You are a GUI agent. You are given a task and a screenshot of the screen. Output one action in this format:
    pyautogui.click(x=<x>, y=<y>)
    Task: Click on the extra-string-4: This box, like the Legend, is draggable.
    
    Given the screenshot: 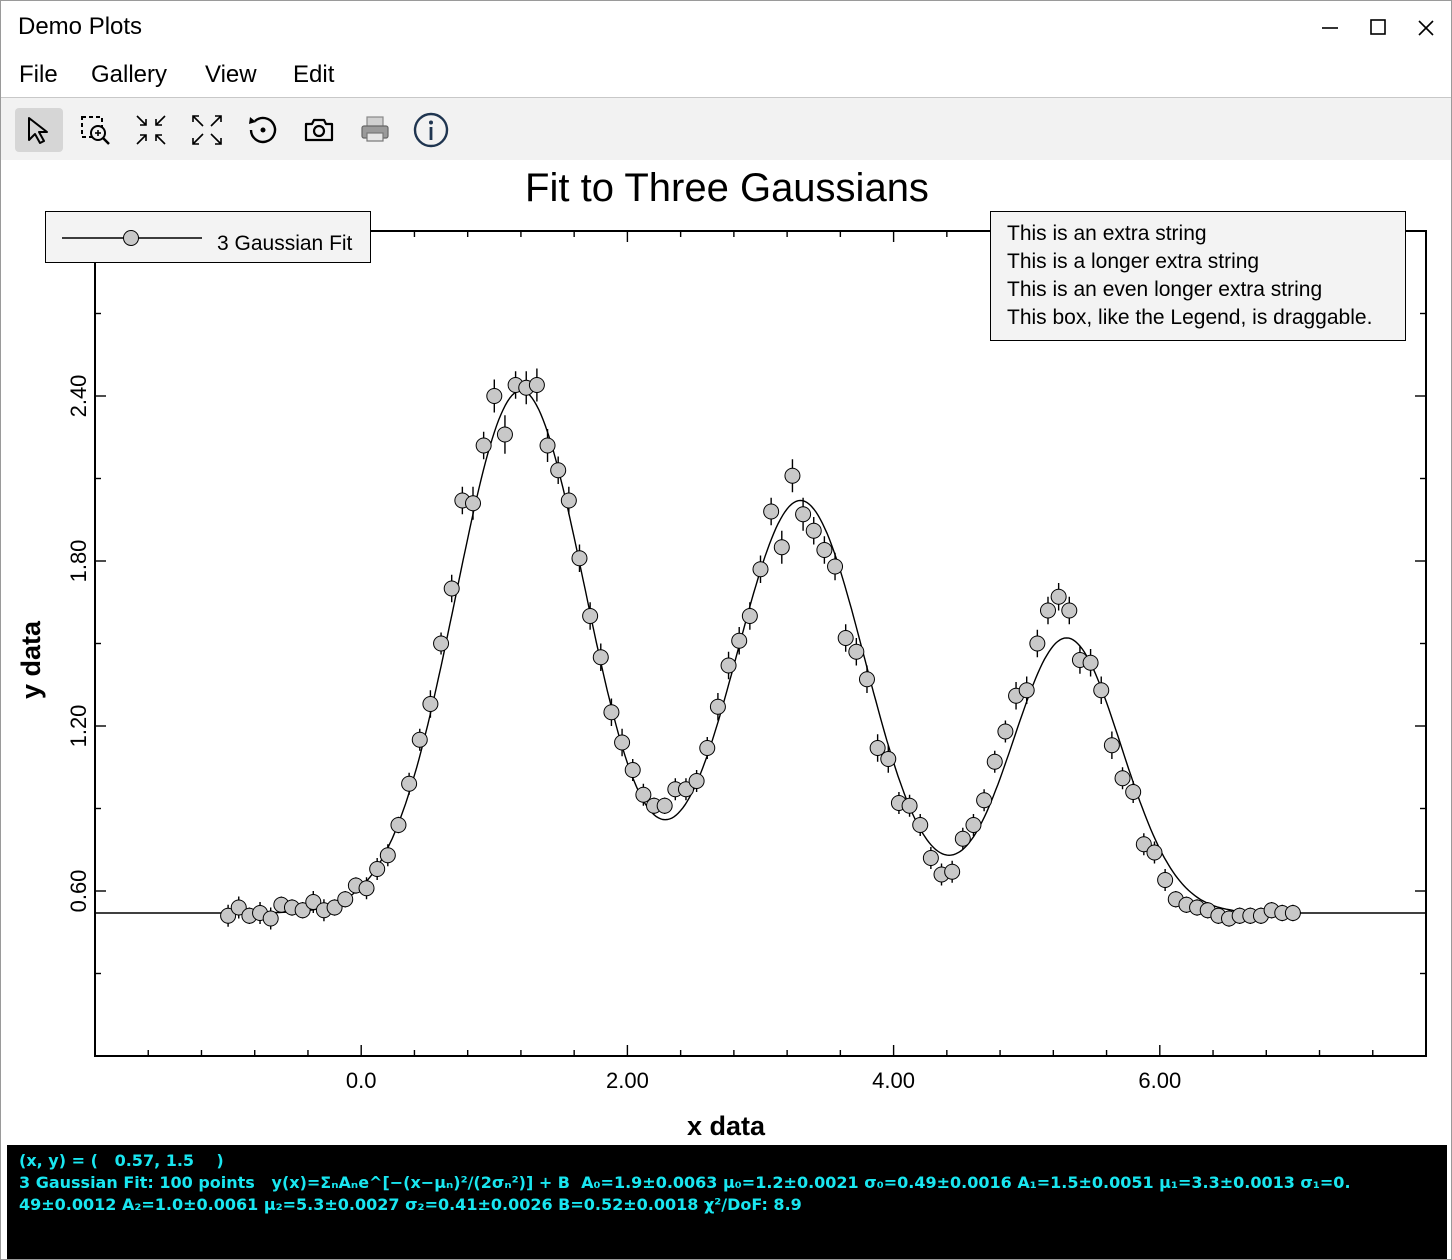 What is the action you would take?
    pyautogui.click(x=1190, y=317)
    